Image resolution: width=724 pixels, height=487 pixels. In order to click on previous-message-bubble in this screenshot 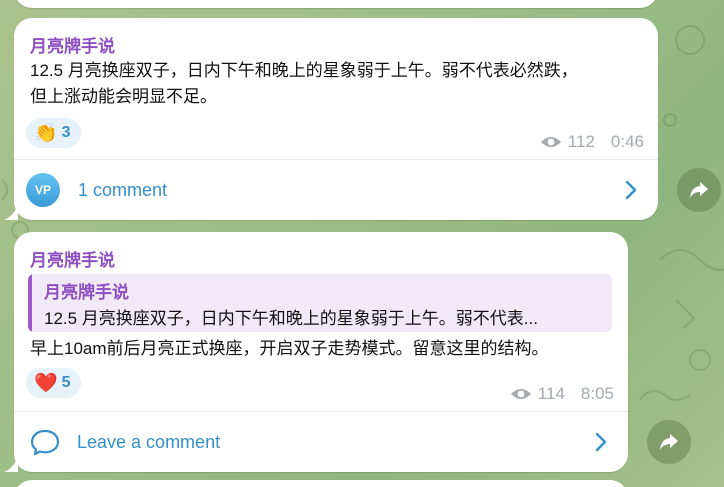, I will do `click(336, 4)`.